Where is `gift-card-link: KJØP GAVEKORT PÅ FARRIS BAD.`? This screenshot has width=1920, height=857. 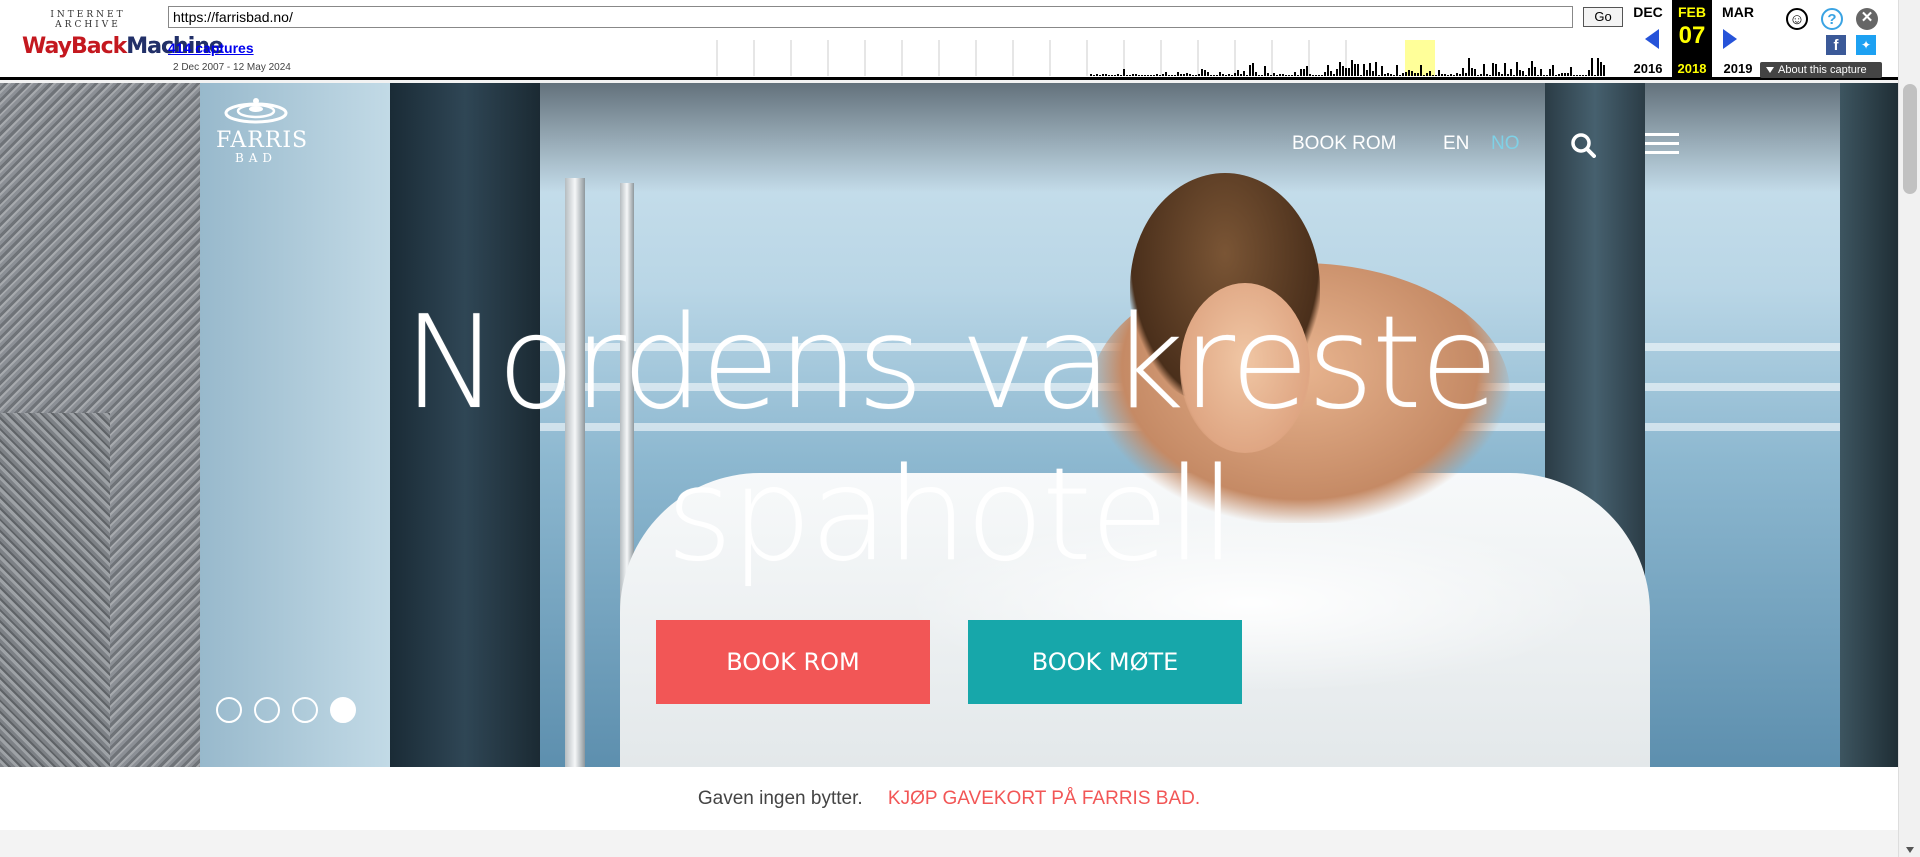
gift-card-link: KJØP GAVEKORT PÅ FARRIS BAD. is located at coordinates (1044, 798).